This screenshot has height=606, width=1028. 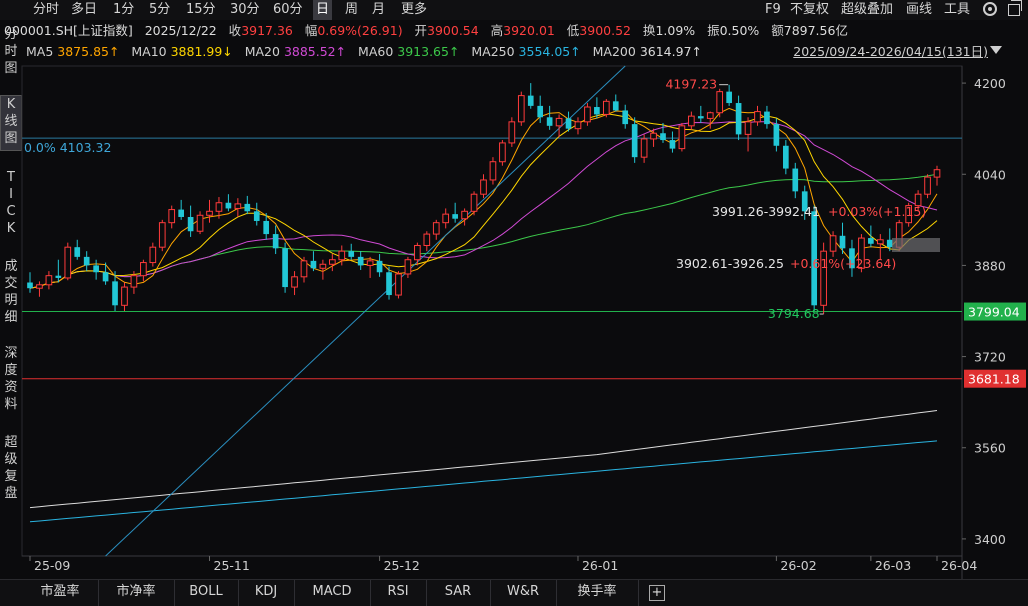 I want to click on add-indicator-icon: +, so click(x=657, y=593).